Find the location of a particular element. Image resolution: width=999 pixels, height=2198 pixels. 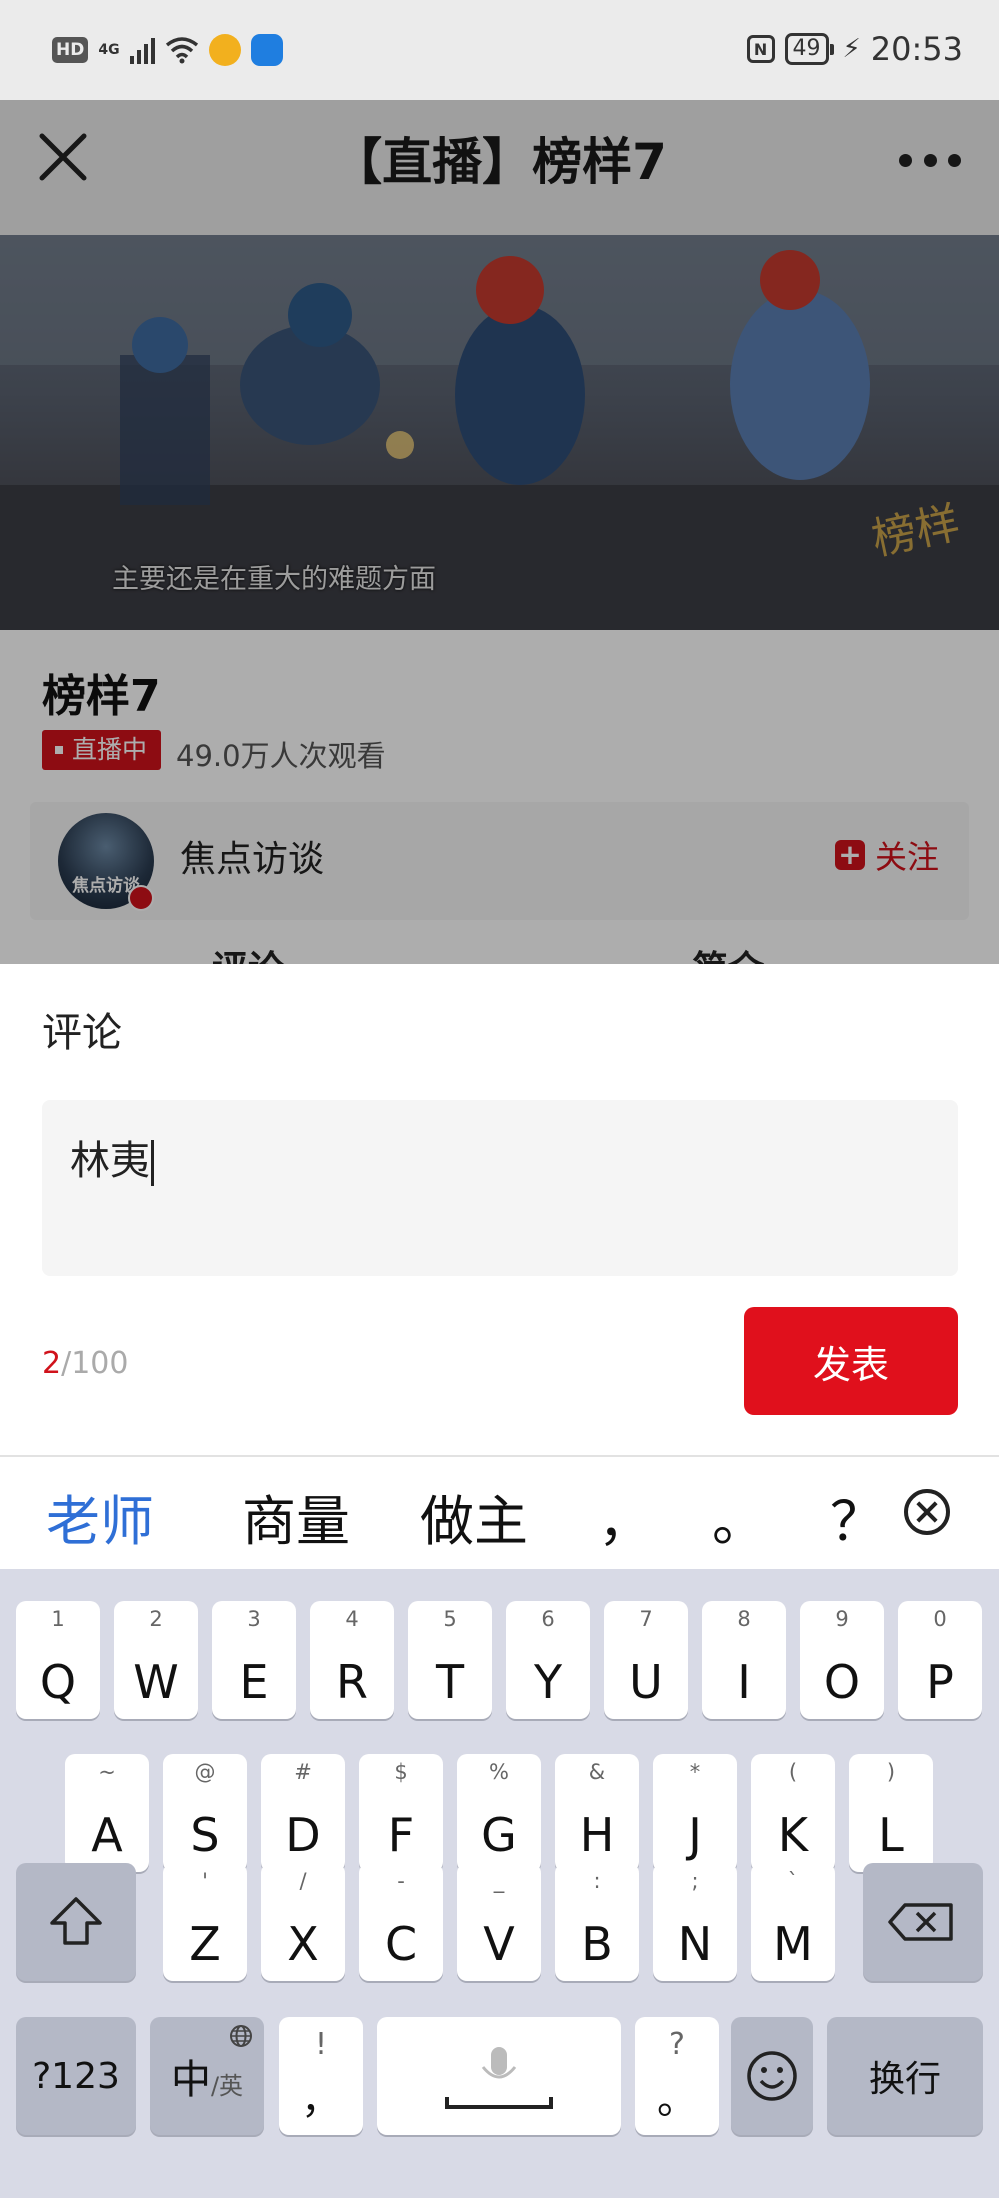

key-q: 1Q is located at coordinates (58, 1660).